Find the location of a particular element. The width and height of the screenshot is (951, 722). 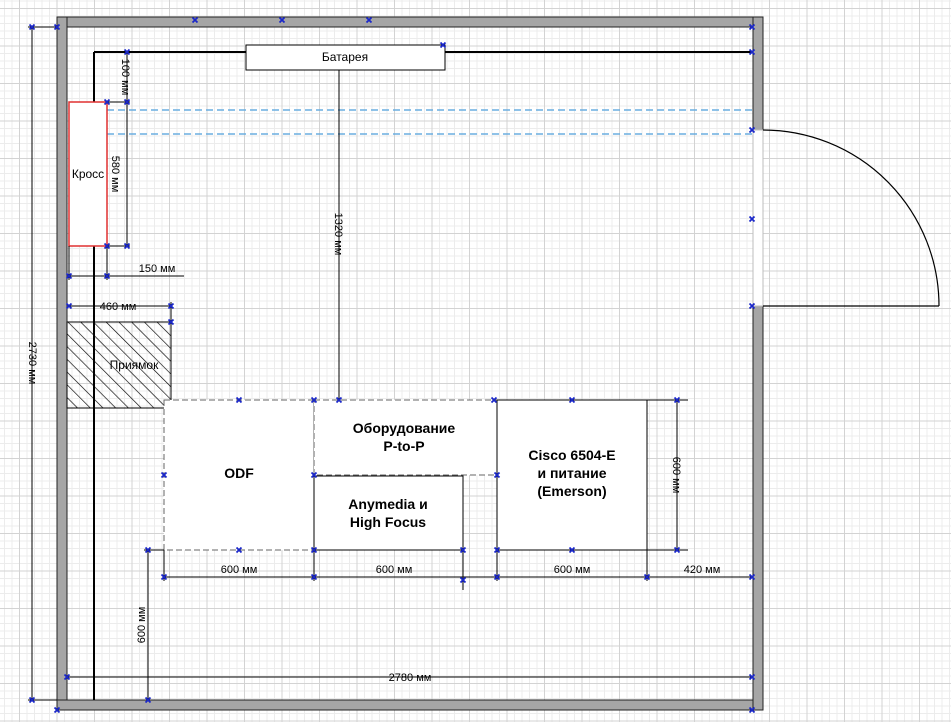

anymedia-label-line1: Anymedia и is located at coordinates (387, 504).